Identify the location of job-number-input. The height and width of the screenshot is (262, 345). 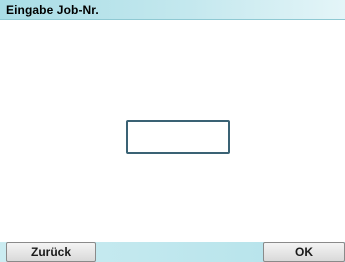
(178, 137).